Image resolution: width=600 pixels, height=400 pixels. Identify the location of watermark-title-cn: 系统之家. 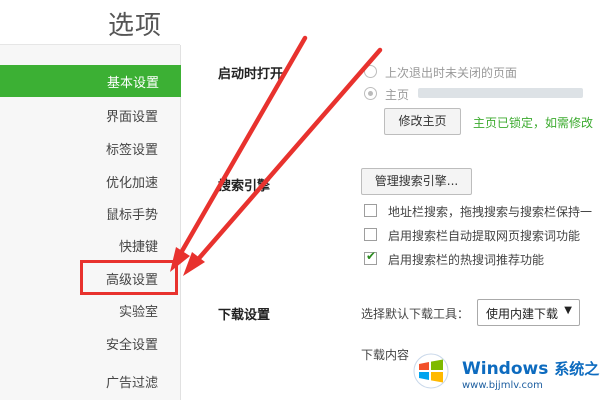
(577, 369).